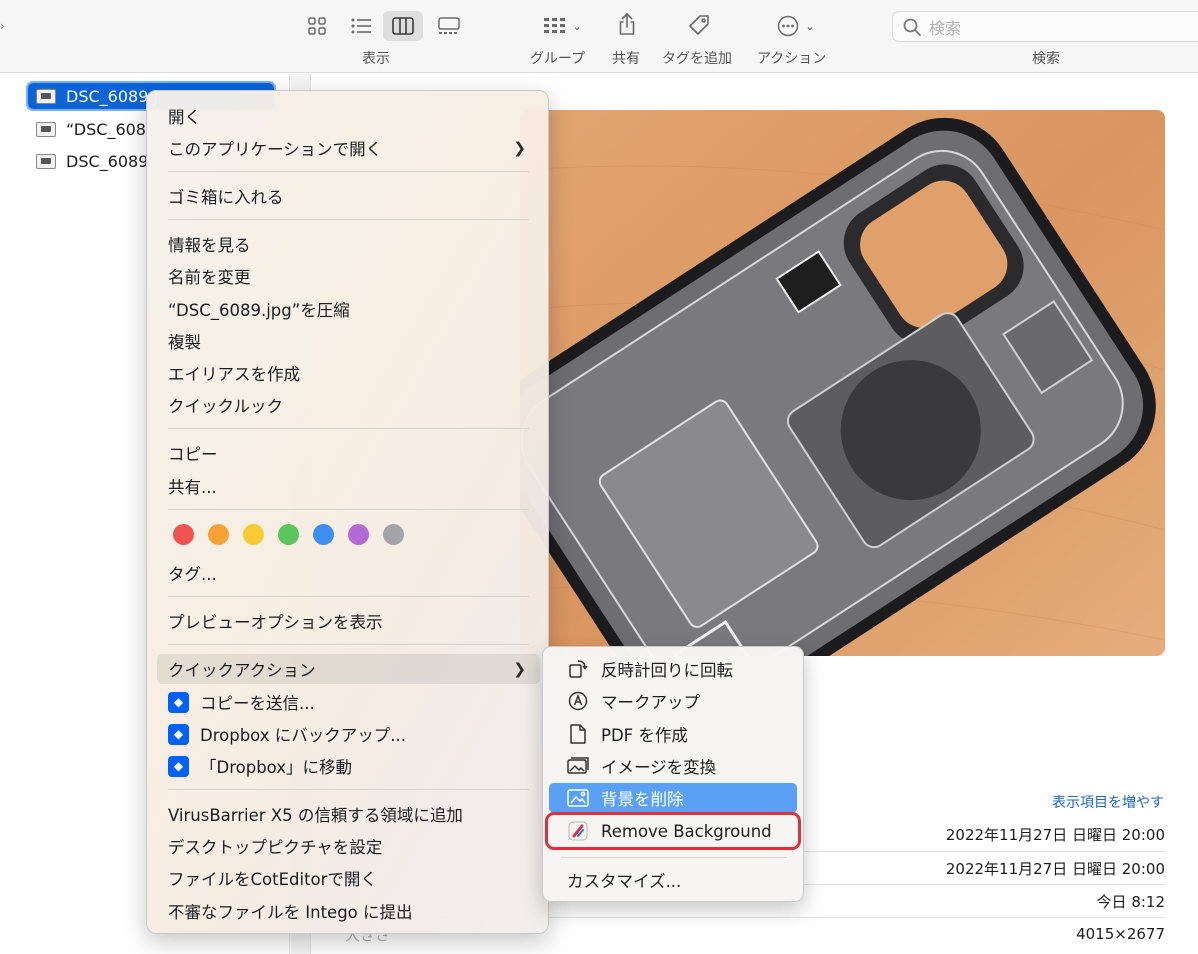 The width and height of the screenshot is (1198, 954). Describe the element at coordinates (1055, 869) in the screenshot. I see `modified-date: 2022年11月27日 日曜日 20:00` at that location.